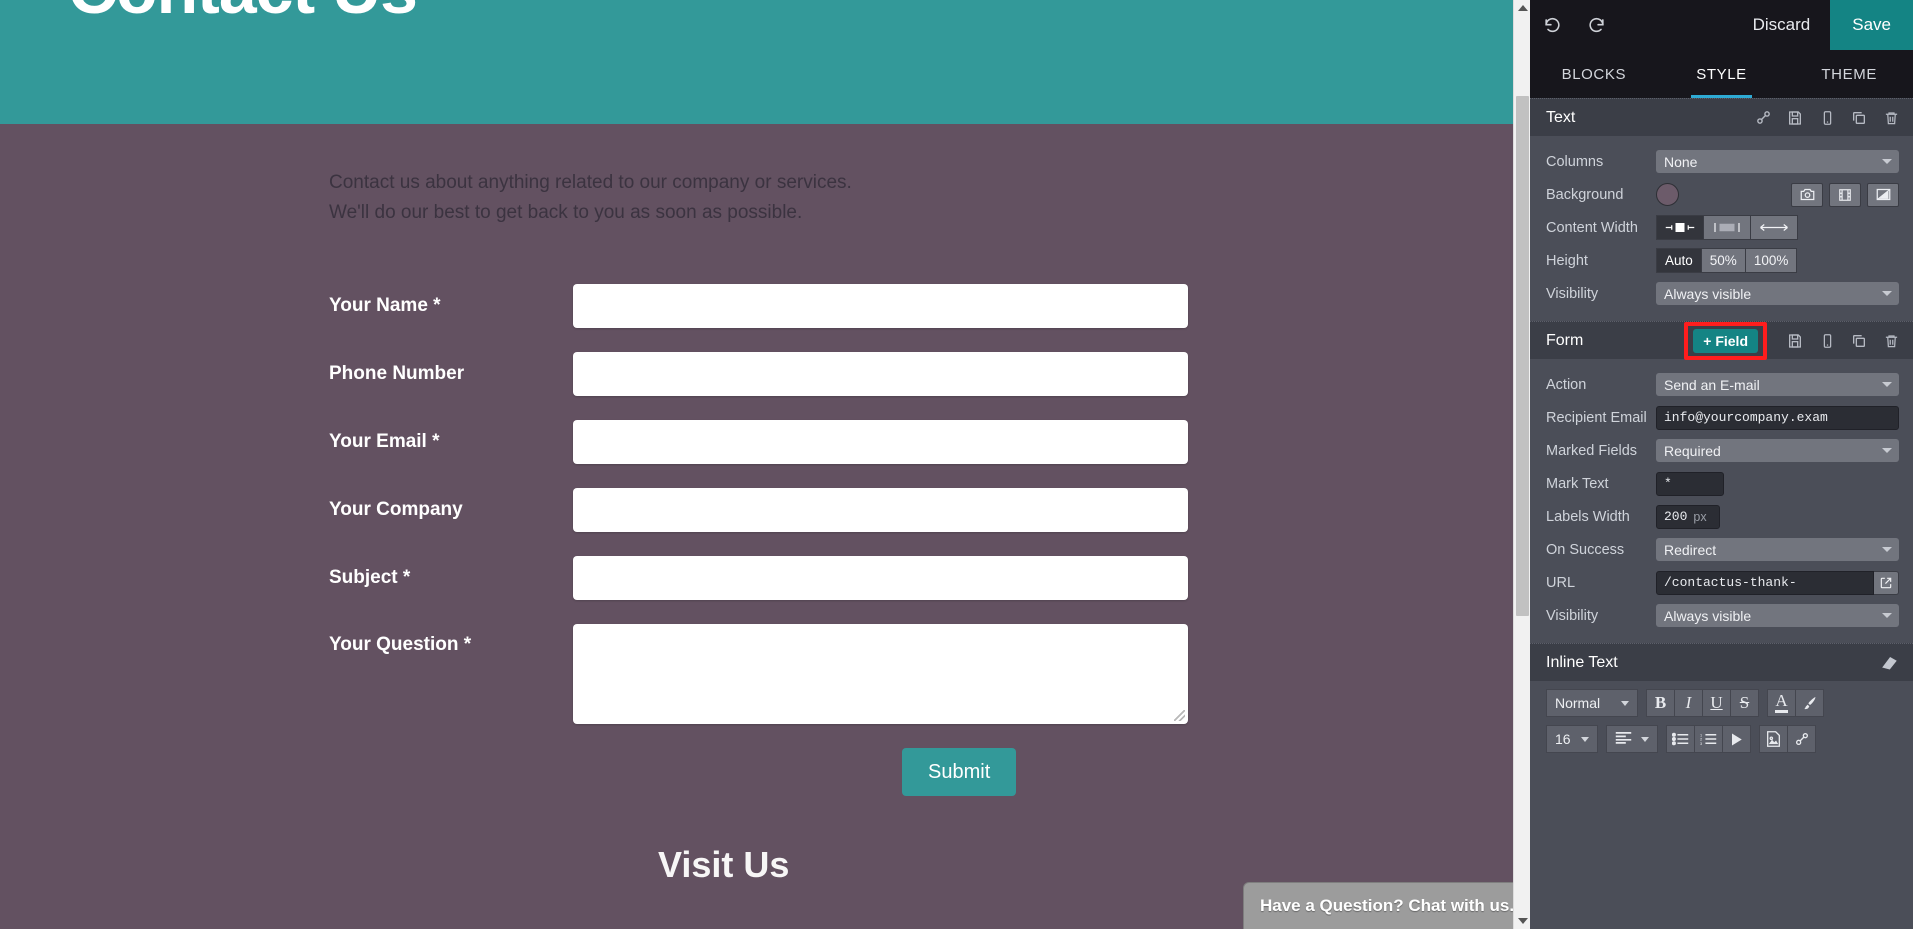 The height and width of the screenshot is (929, 1913). What do you see at coordinates (1883, 194) in the screenshot?
I see `gradient-icon` at bounding box center [1883, 194].